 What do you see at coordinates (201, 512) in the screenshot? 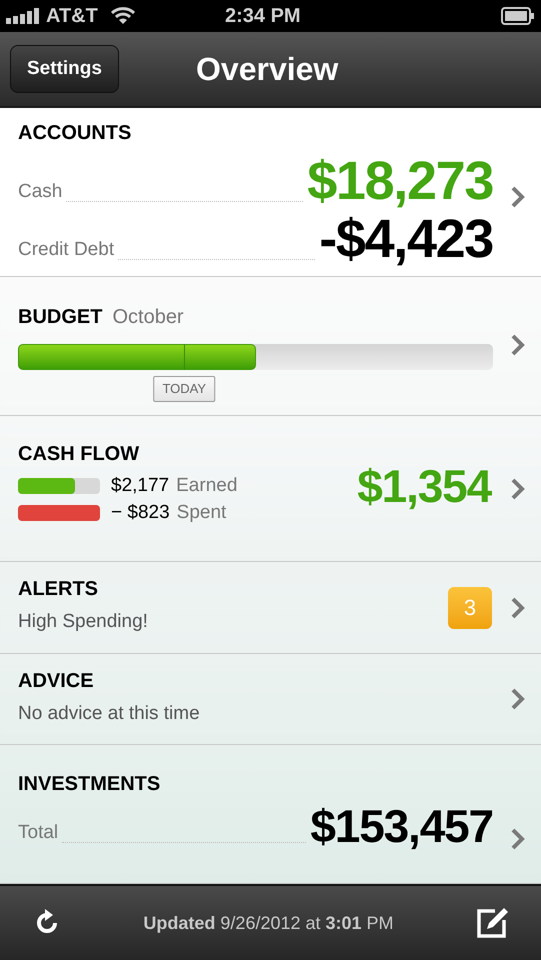
I see `cash-flow-label: Spent` at bounding box center [201, 512].